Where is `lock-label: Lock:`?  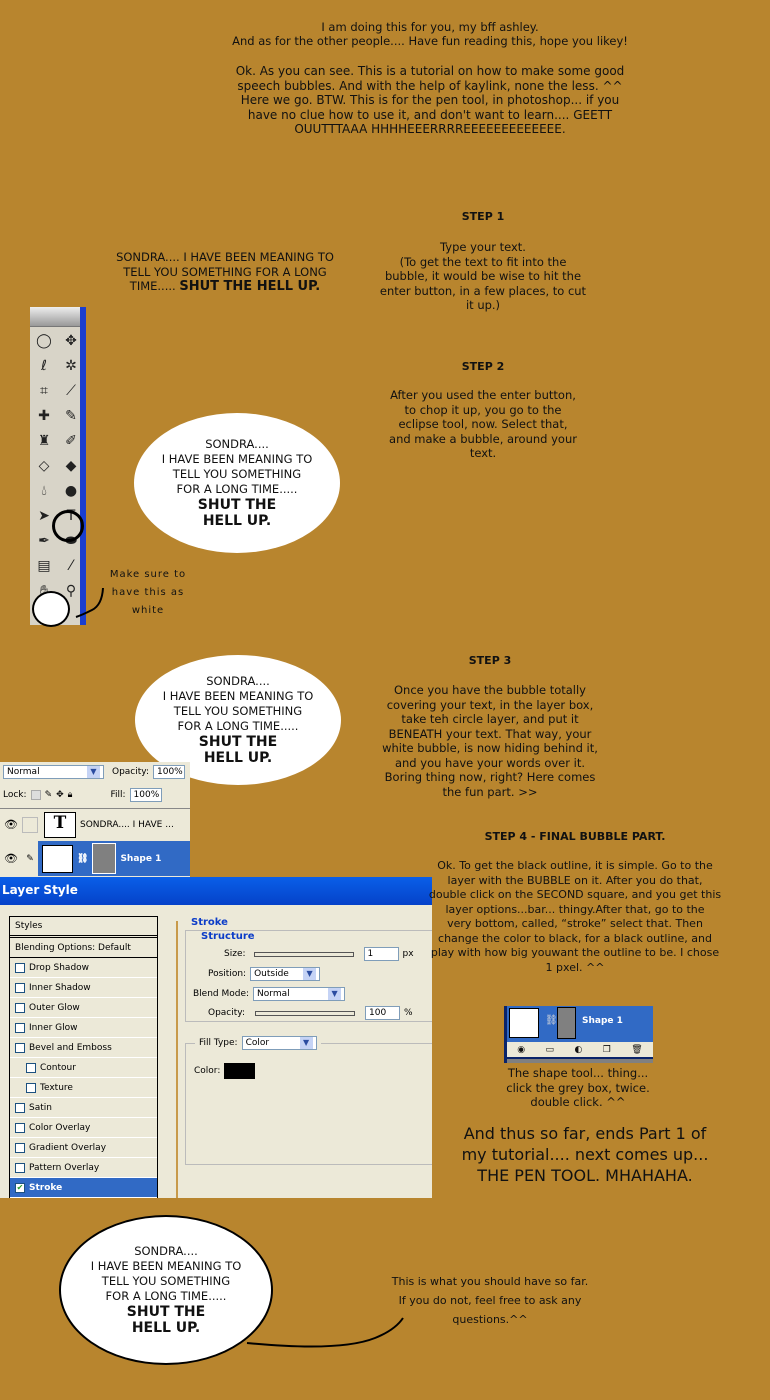 lock-label: Lock: is located at coordinates (15, 795).